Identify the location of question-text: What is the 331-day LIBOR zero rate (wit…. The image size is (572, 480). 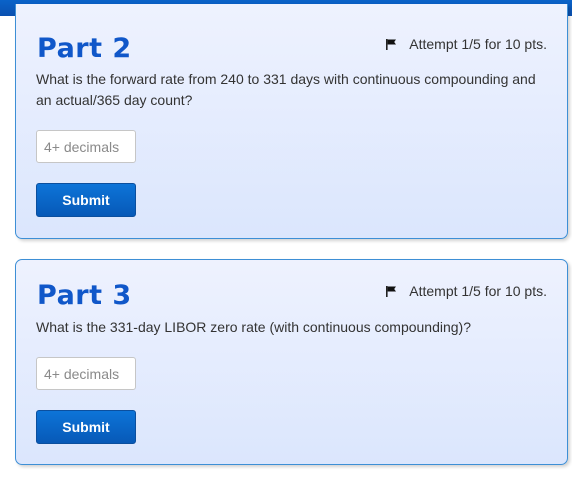
(254, 327).